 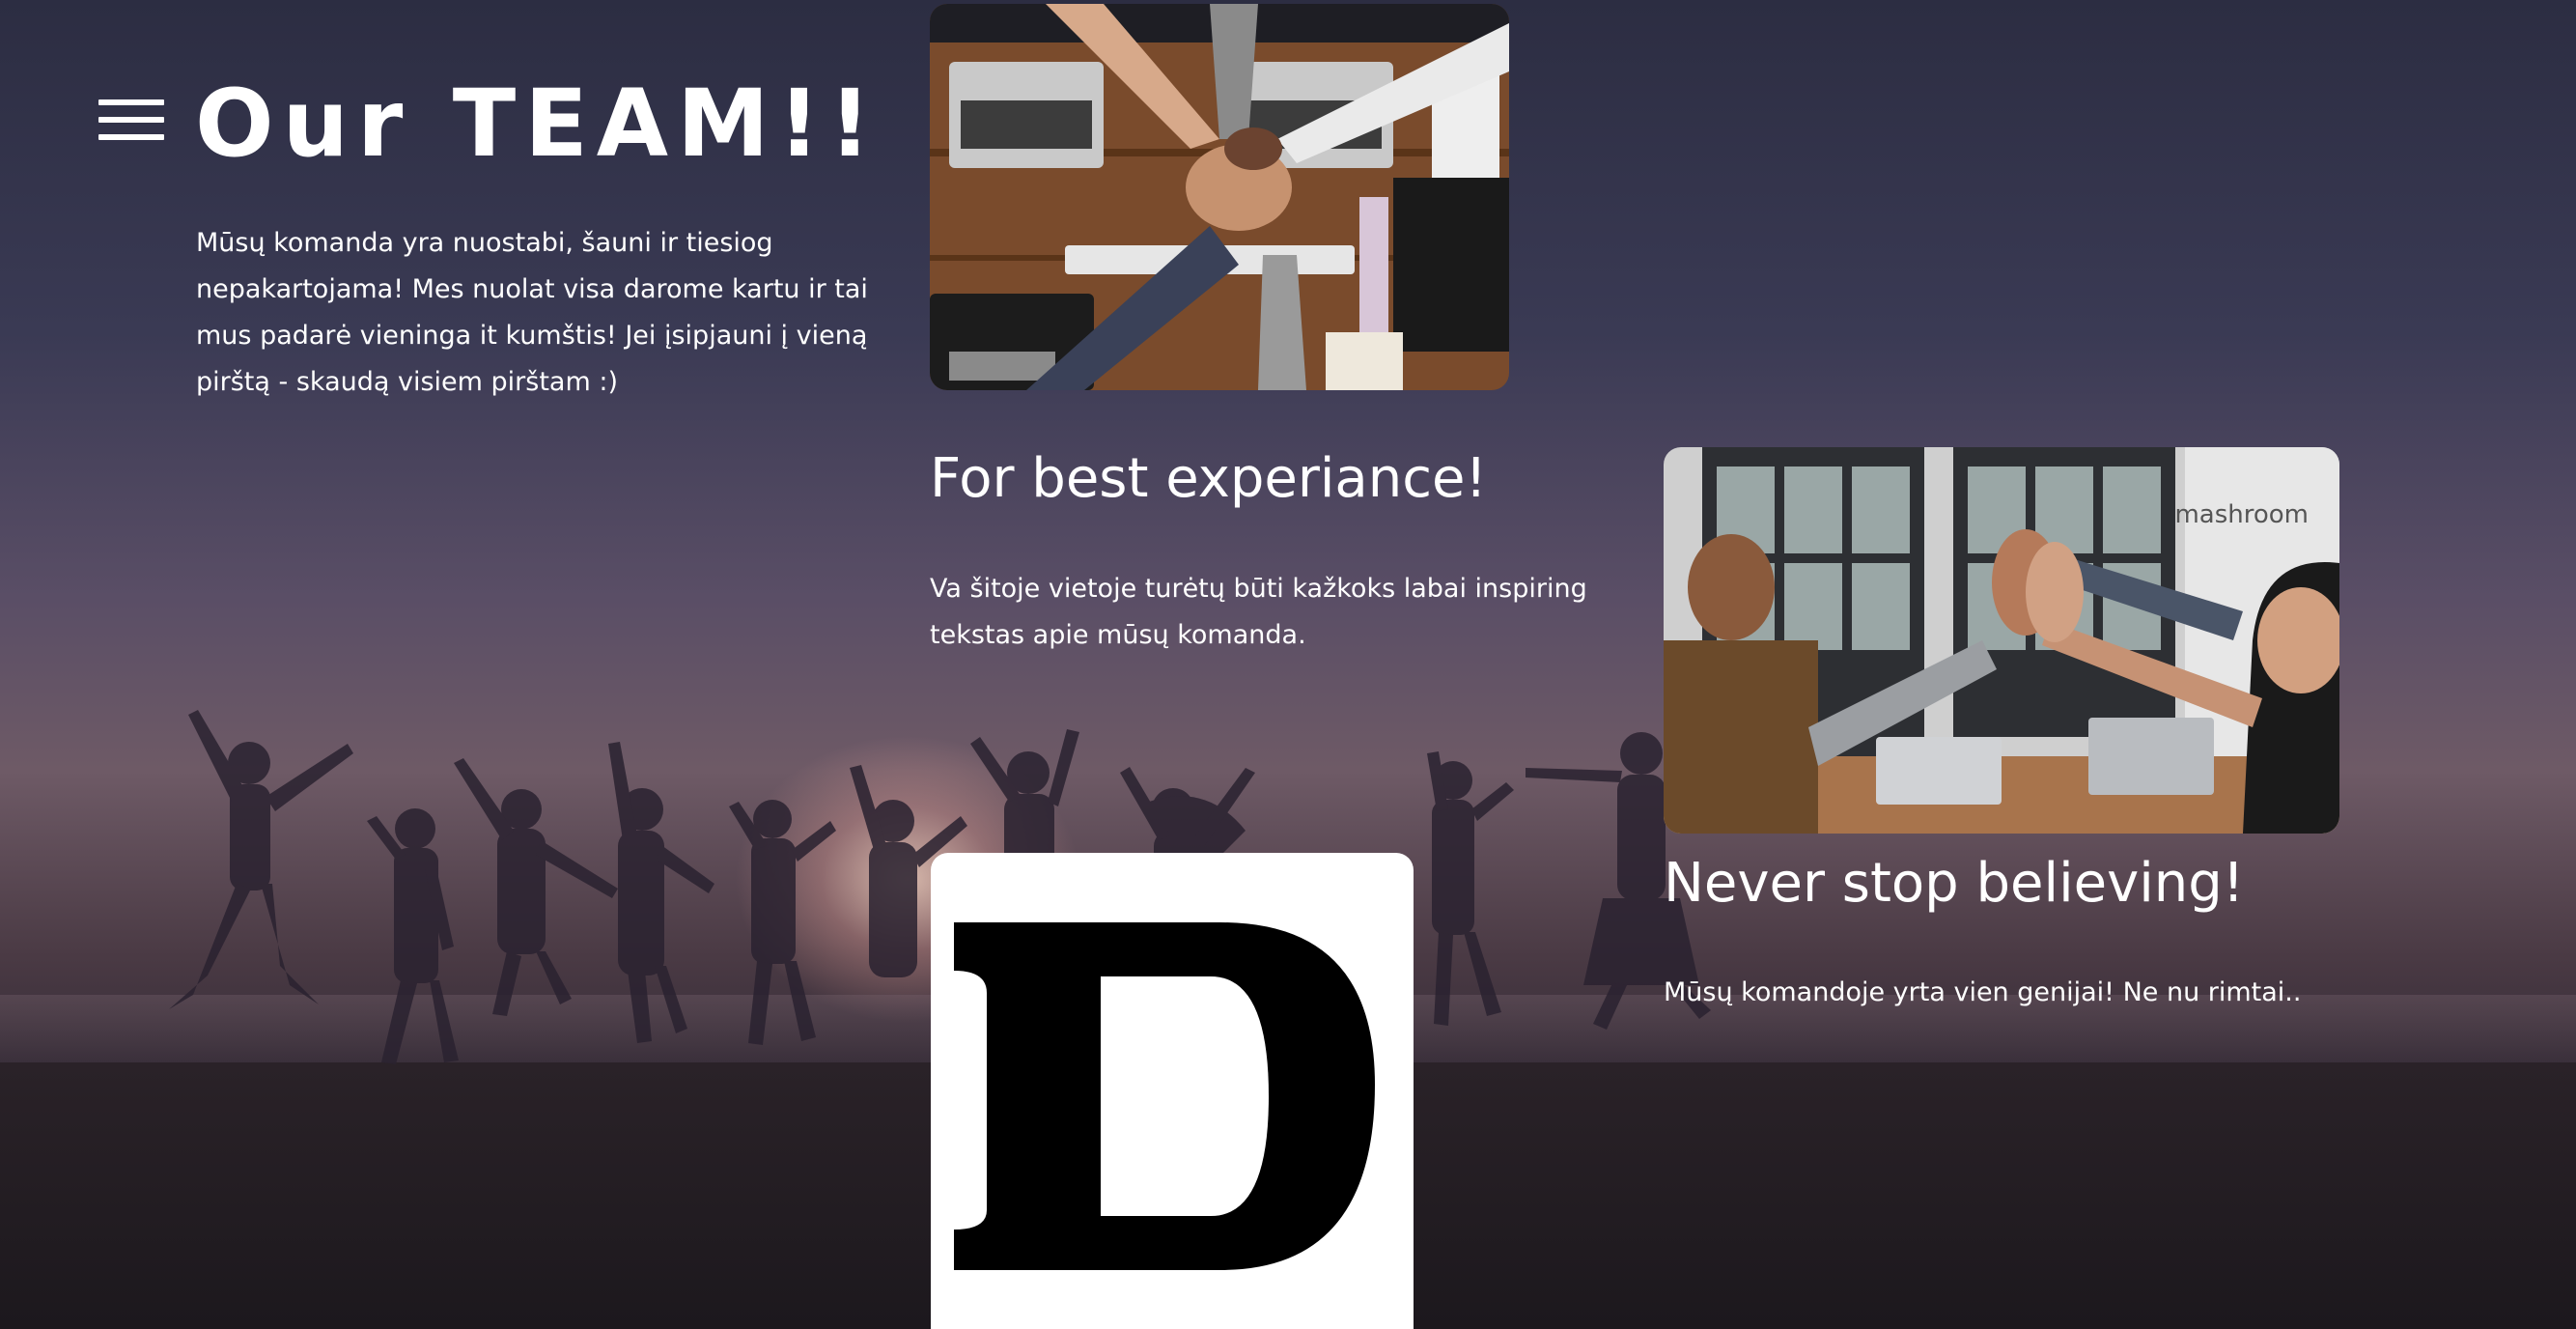 I want to click on section-heading-best-experience: For best experiance!, so click(x=1209, y=478).